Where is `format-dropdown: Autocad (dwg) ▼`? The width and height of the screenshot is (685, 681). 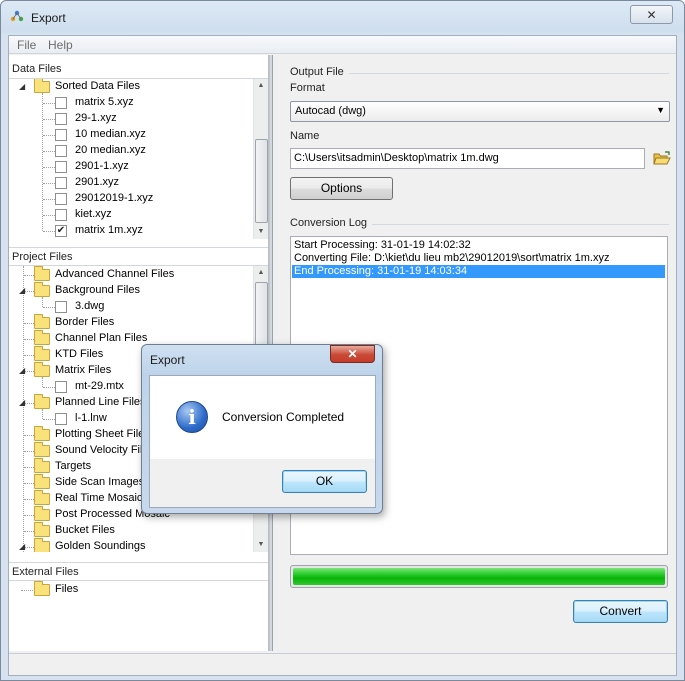
format-dropdown: Autocad (dwg) ▼ is located at coordinates (480, 111).